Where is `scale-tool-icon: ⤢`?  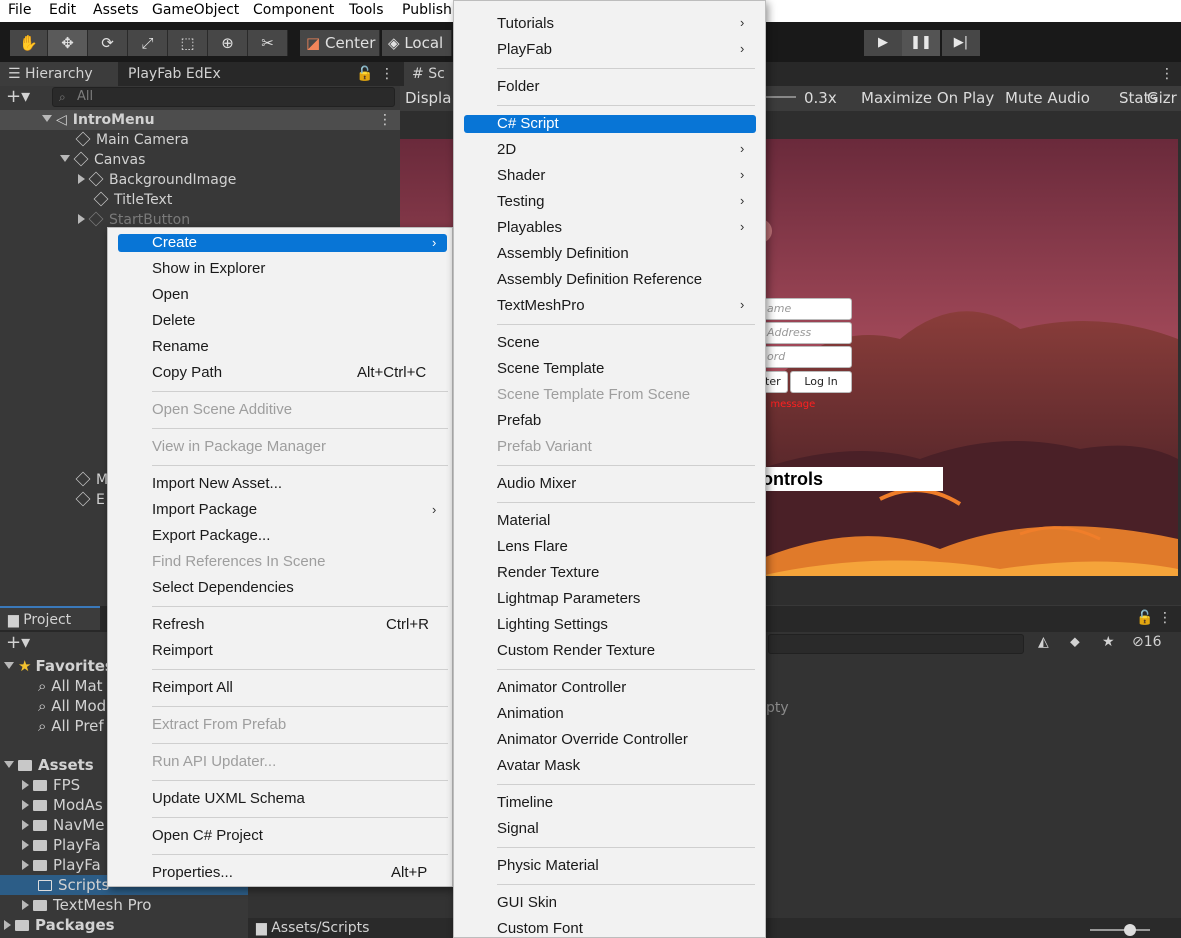 scale-tool-icon: ⤢ is located at coordinates (148, 43).